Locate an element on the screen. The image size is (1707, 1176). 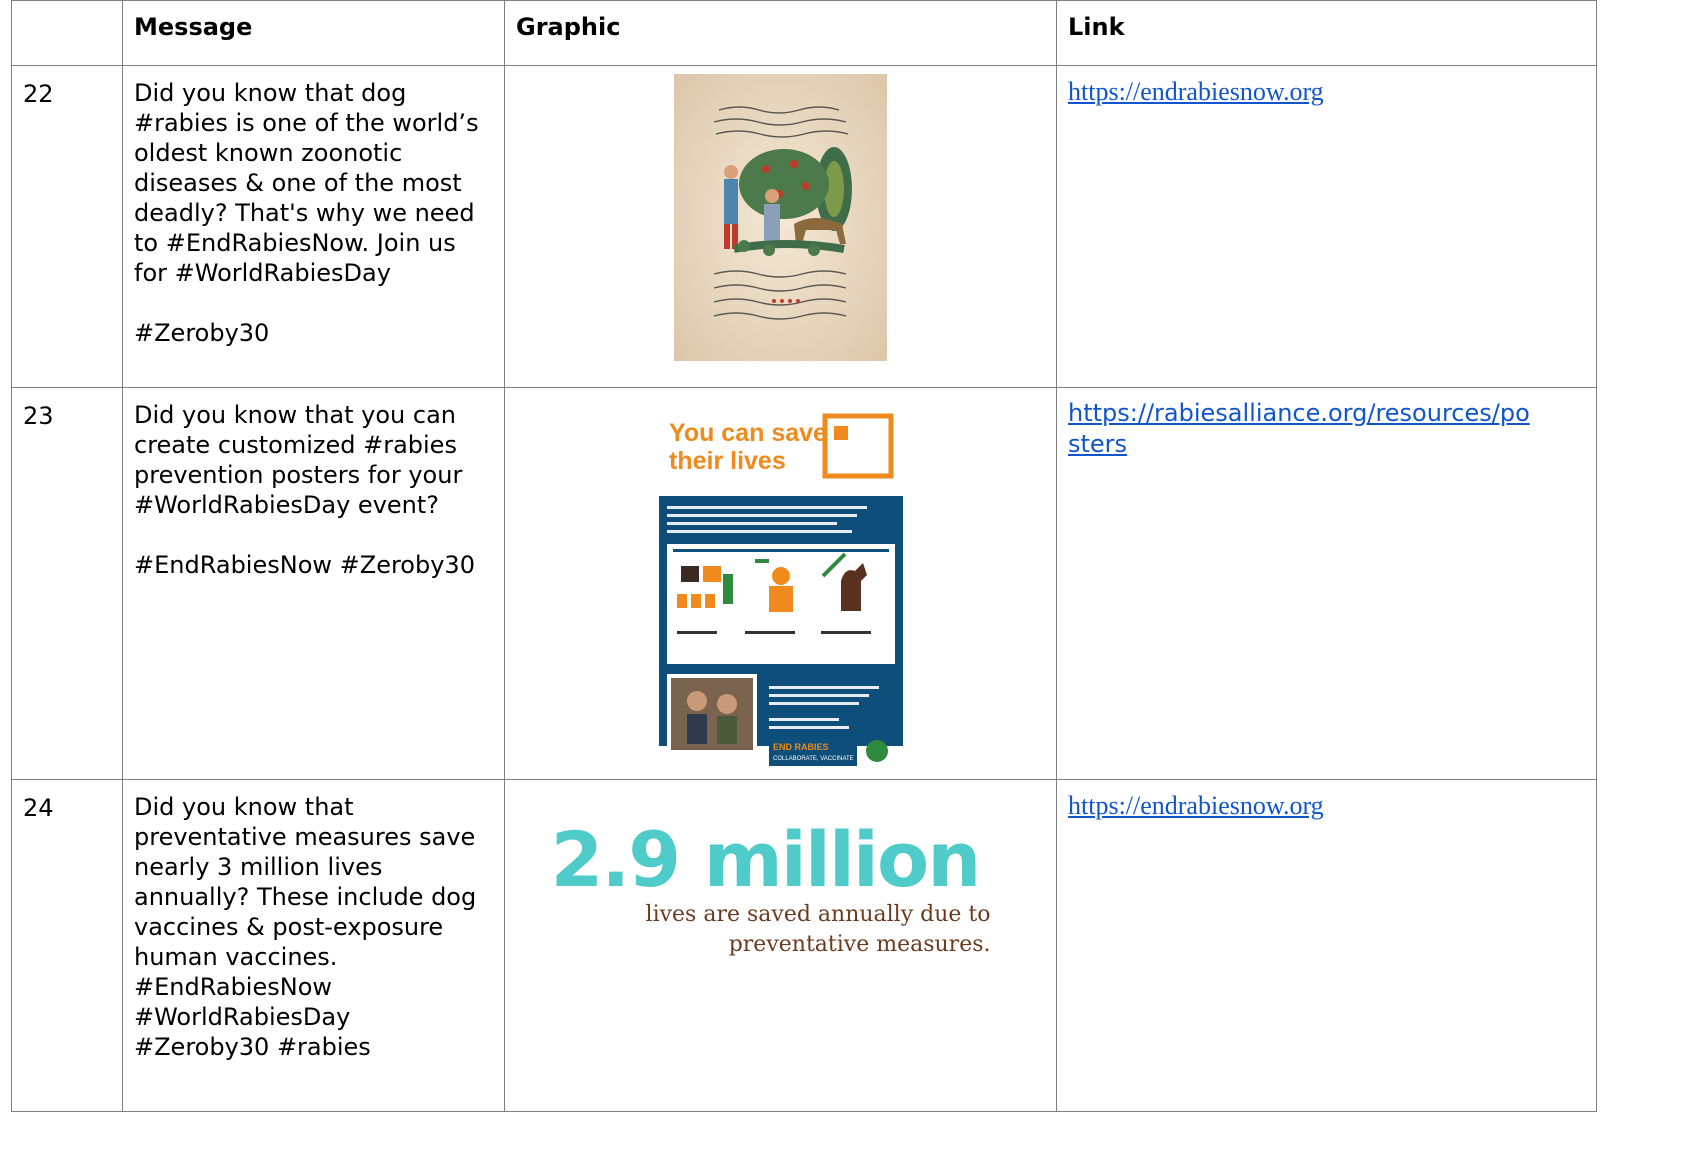
graphic-cell is located at coordinates (780, 226).